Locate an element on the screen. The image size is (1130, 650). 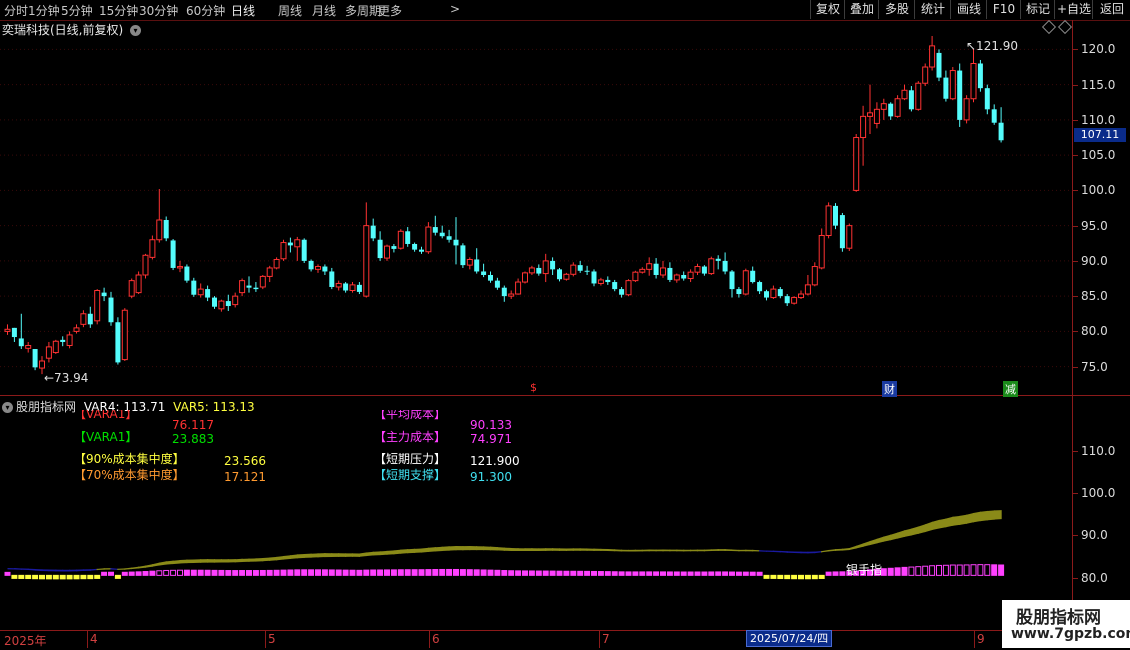
period-tab: 周线 is located at coordinates (290, 10).